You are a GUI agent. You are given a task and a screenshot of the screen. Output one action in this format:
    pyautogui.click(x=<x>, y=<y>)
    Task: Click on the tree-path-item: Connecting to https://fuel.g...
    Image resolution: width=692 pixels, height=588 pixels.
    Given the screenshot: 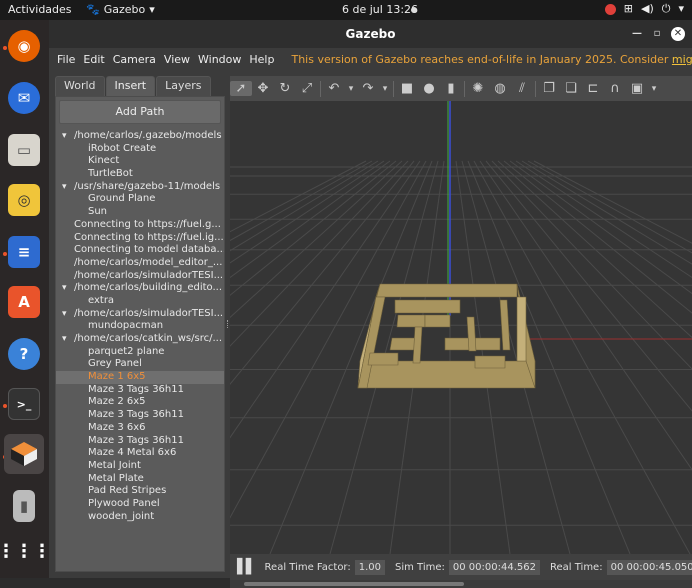 What is the action you would take?
    pyautogui.click(x=140, y=225)
    